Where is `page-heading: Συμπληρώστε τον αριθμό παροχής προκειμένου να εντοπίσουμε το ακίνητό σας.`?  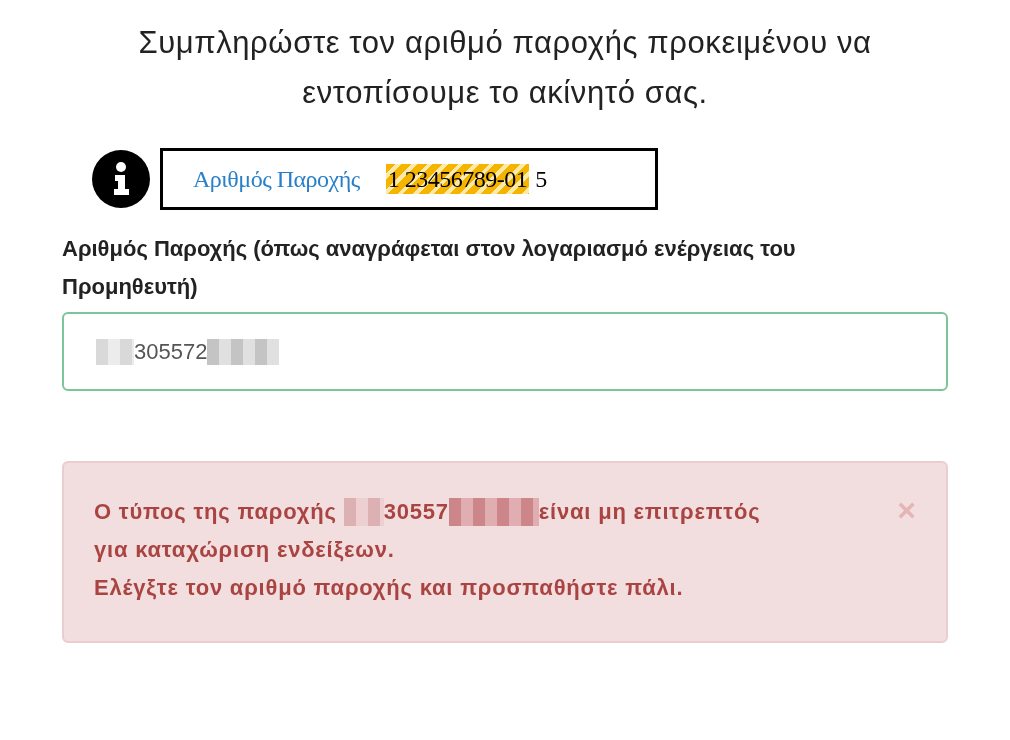 page-heading: Συμπληρώστε τον αριθμό παροχής προκειμένου να εντοπίσουμε το ακίνητό σας. is located at coordinates (505, 68).